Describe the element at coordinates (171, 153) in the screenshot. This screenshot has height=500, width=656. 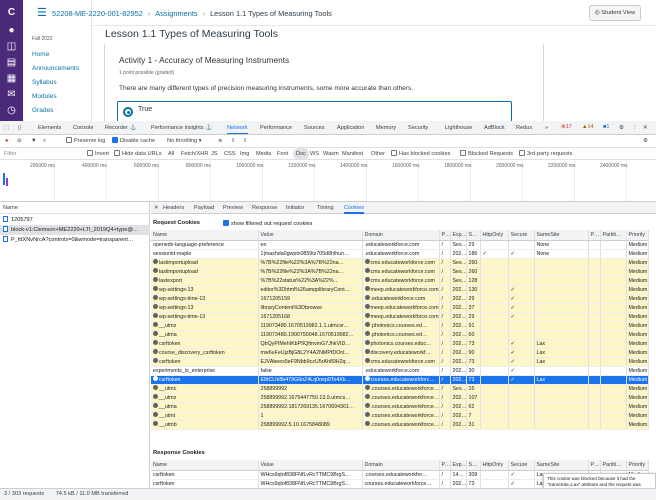
I see `filter-type-all: All` at that location.